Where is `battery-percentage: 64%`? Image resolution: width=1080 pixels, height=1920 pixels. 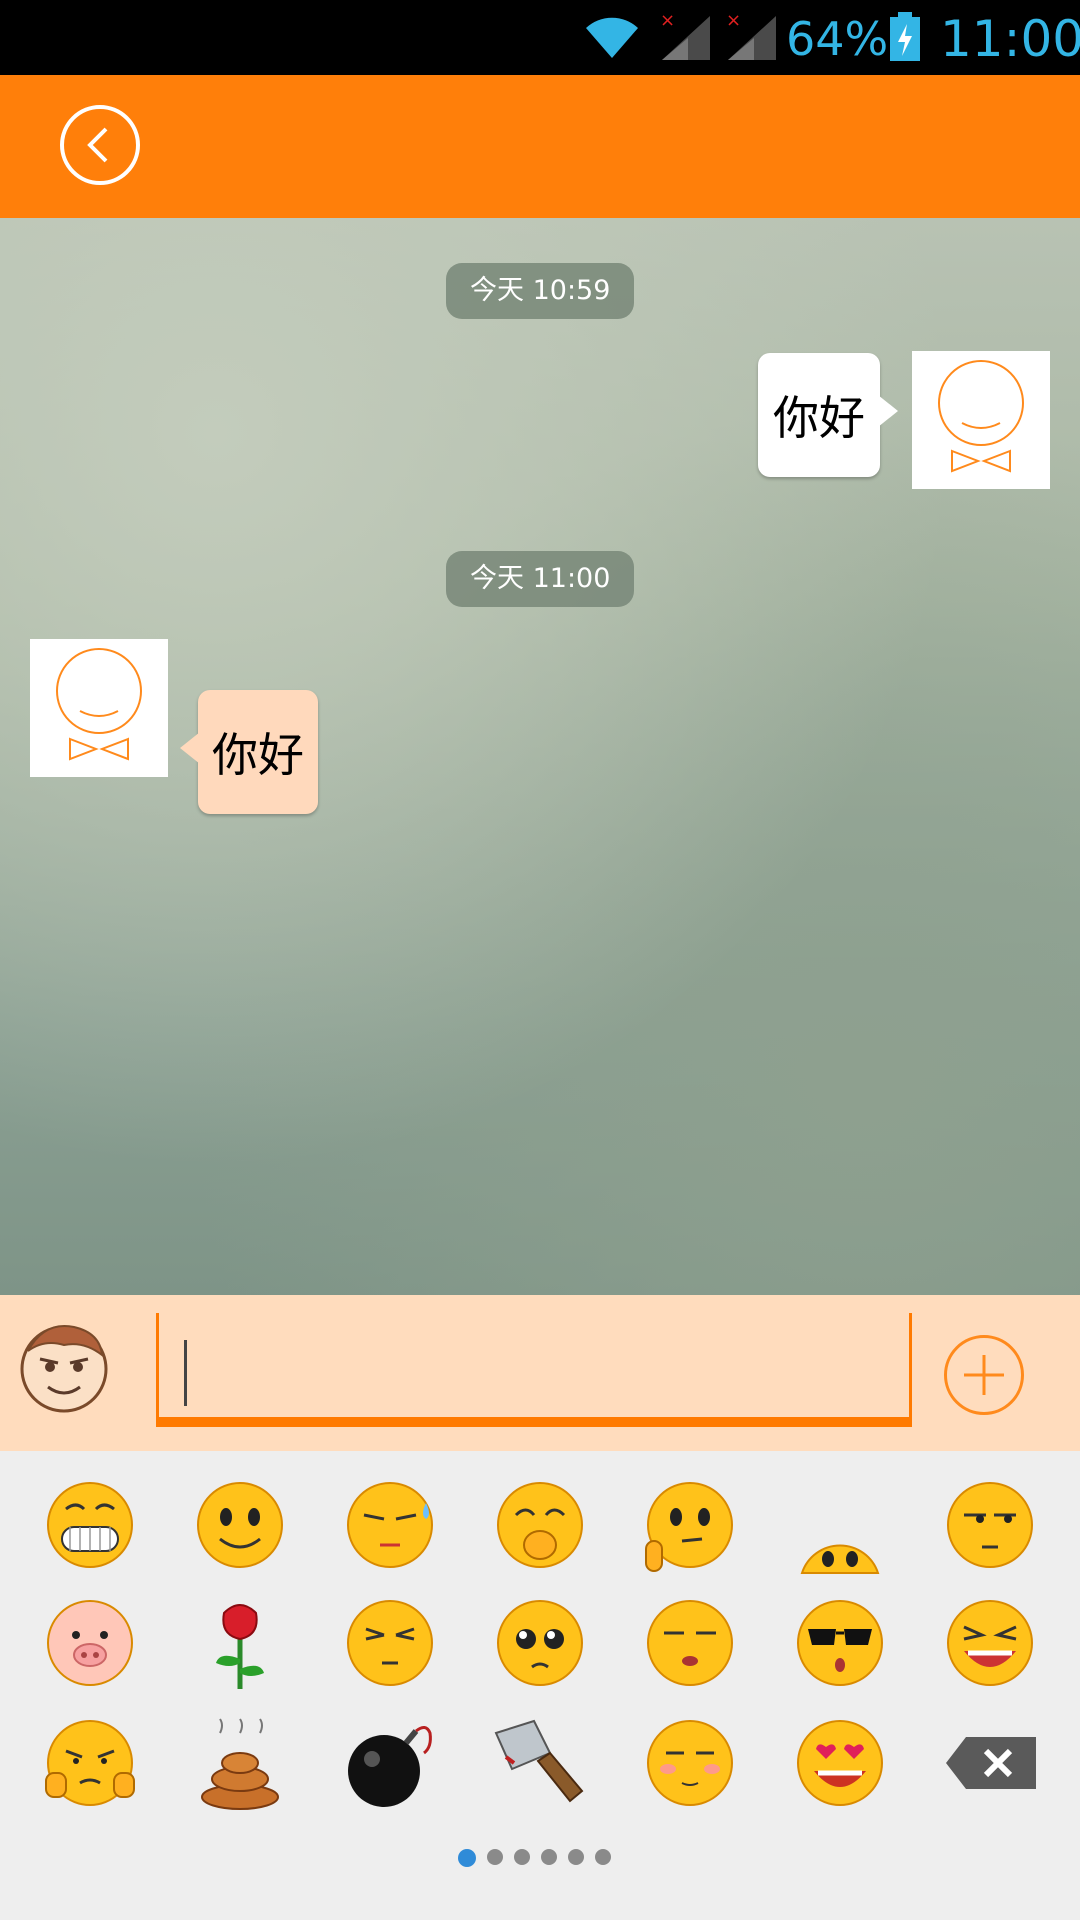 battery-percentage: 64% is located at coordinates (837, 39).